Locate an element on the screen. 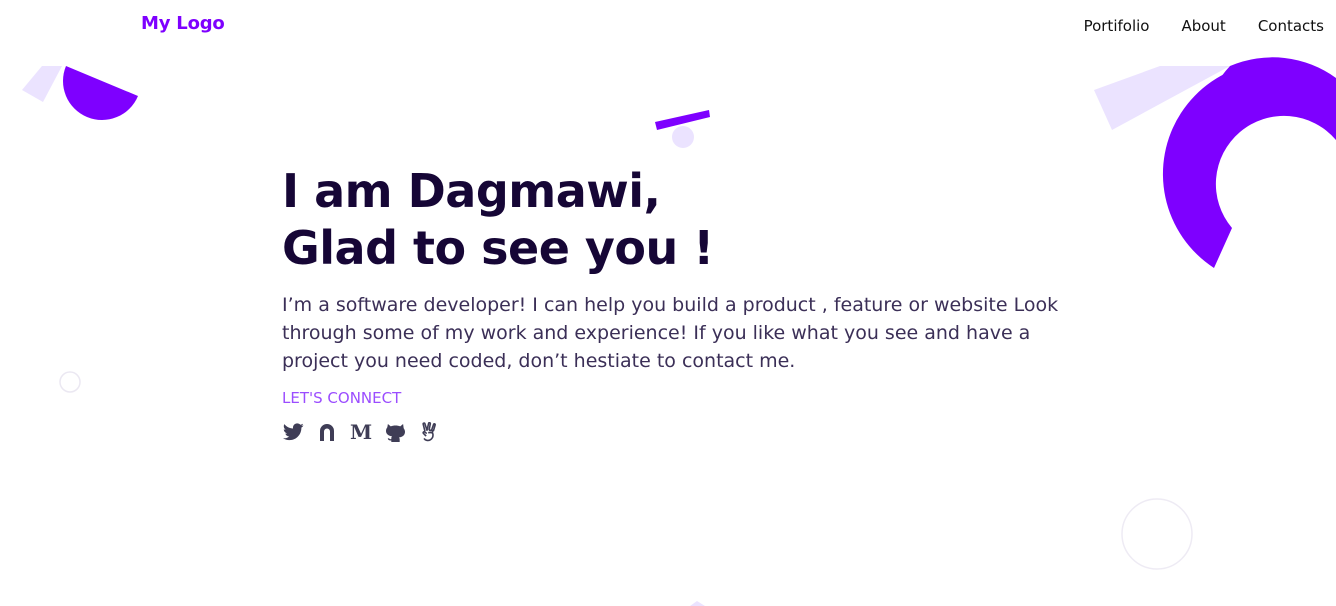  medium-link: M is located at coordinates (361, 432).